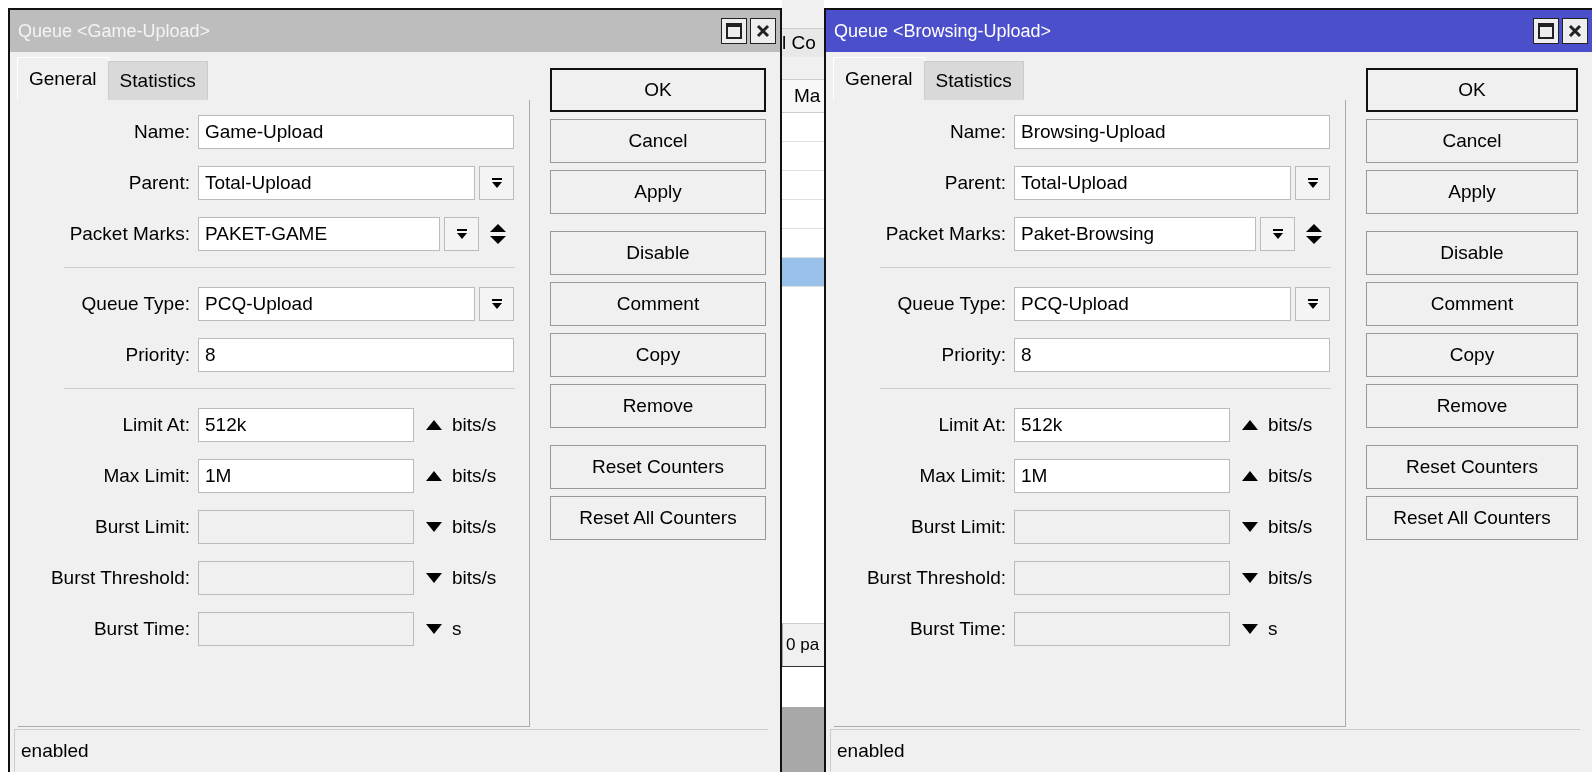 The height and width of the screenshot is (772, 1592). I want to click on maximize-button, so click(1546, 31).